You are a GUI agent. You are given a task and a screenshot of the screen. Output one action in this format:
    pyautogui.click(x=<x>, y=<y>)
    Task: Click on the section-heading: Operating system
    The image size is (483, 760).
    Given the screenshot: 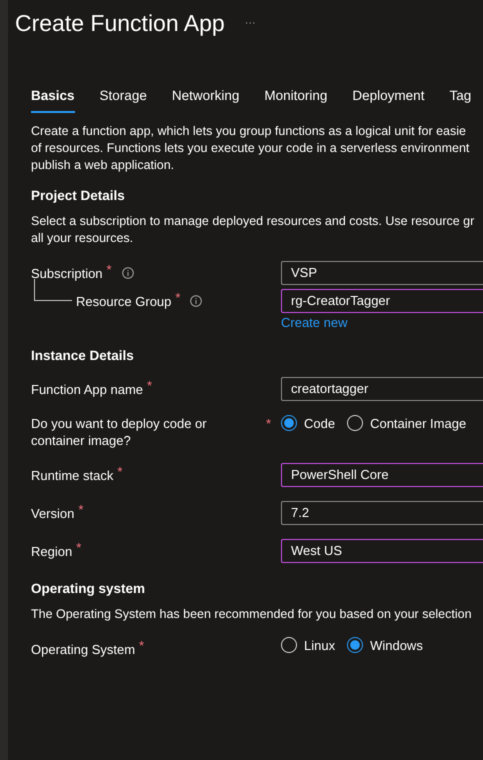 What is the action you would take?
    pyautogui.click(x=88, y=588)
    